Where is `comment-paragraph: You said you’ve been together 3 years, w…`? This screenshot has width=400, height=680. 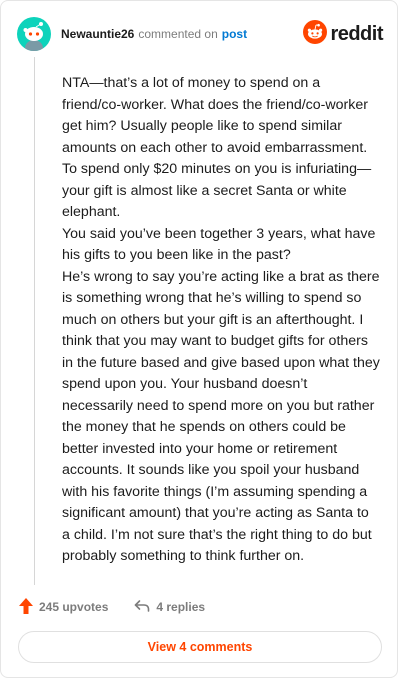 comment-paragraph: You said you’ve been together 3 years, w… is located at coordinates (219, 244).